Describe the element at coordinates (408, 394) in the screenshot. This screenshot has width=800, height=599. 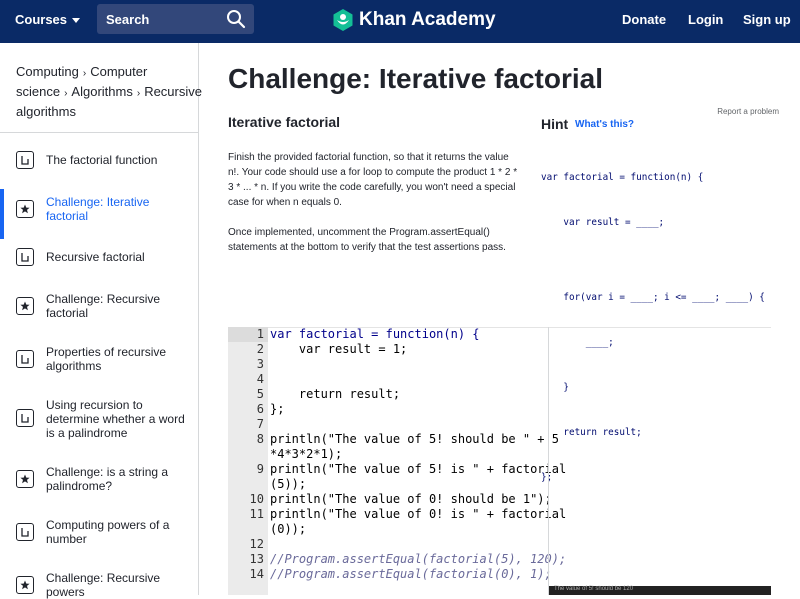
I see `code-line: return result;` at that location.